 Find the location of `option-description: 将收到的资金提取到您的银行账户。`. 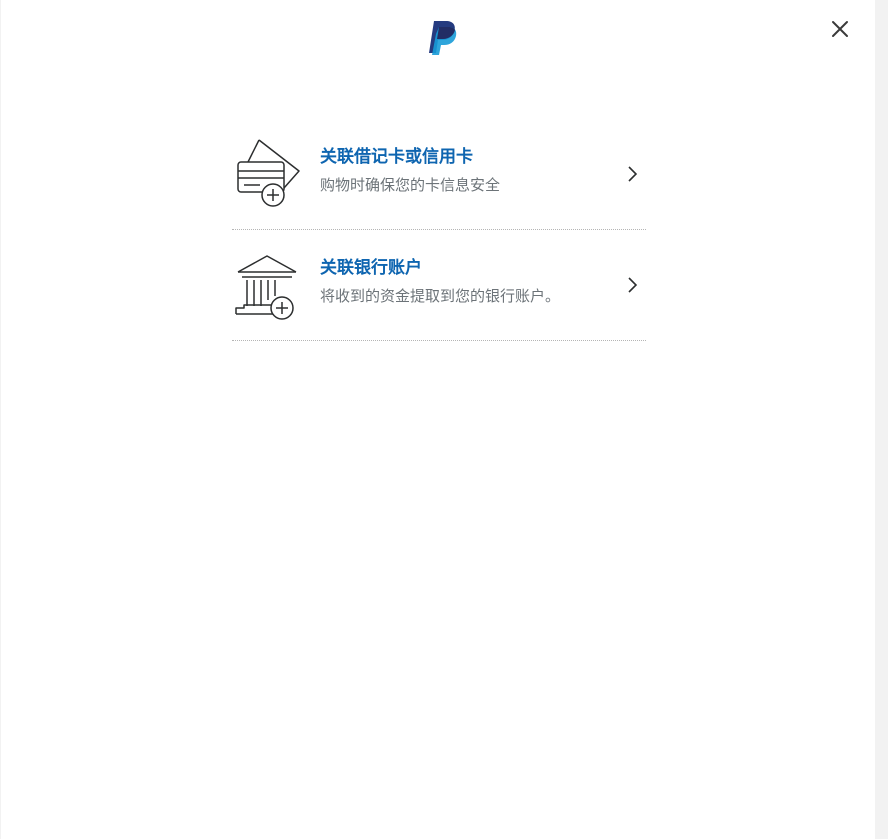

option-description: 将收到的资金提取到您的银行账户。 is located at coordinates (440, 296).